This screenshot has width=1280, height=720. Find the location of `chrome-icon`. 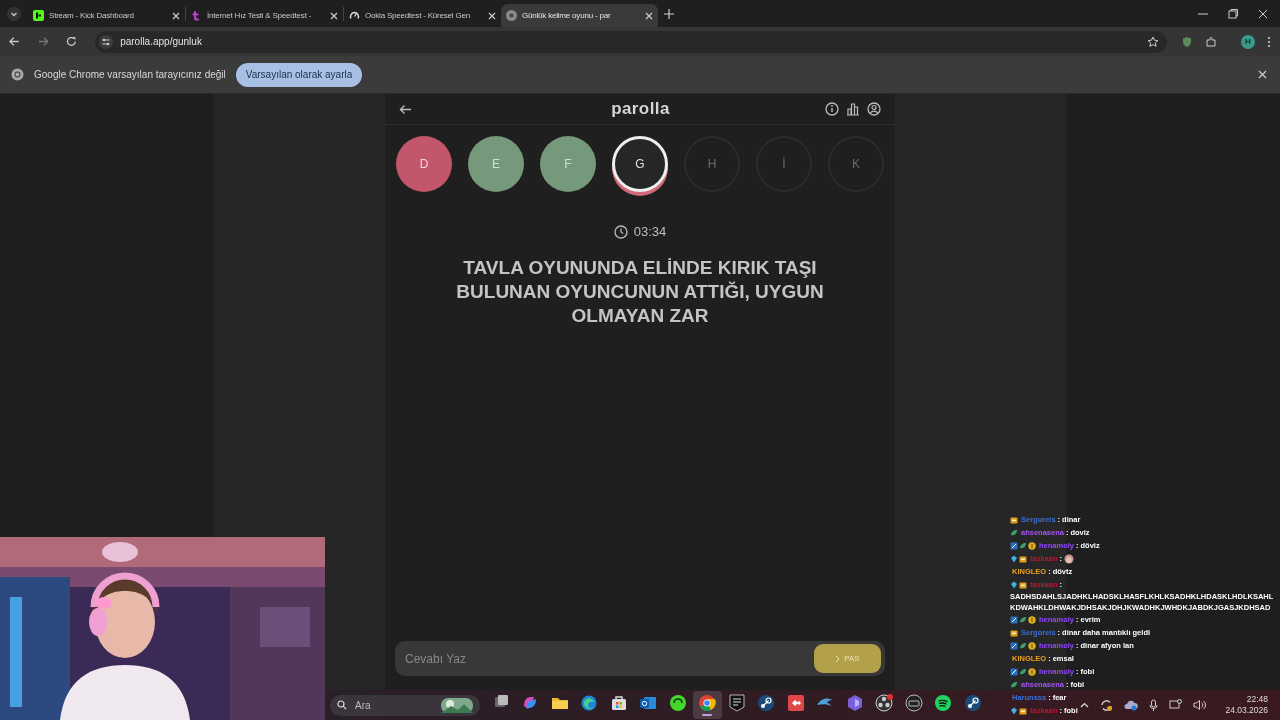

chrome-icon is located at coordinates (707, 703).